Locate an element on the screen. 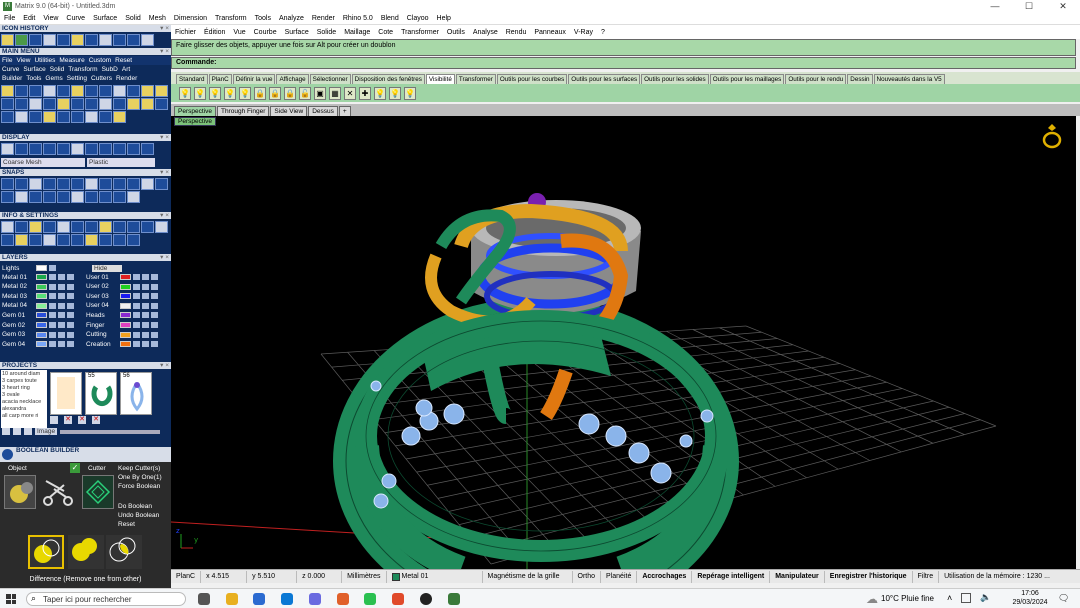  whatsapp-icon is located at coordinates (370, 599).